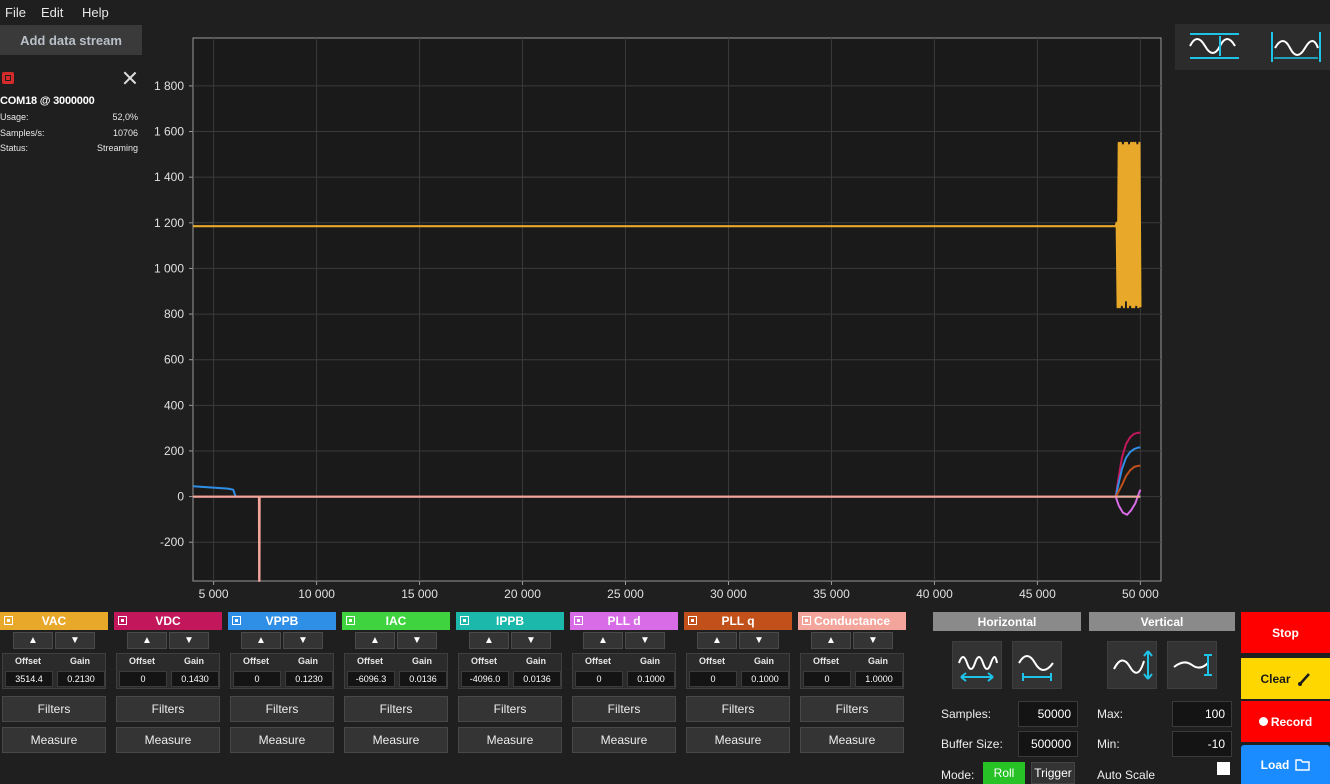 The height and width of the screenshot is (784, 1330). Describe the element at coordinates (1110, 714) in the screenshot. I see `max-label: Max:` at that location.